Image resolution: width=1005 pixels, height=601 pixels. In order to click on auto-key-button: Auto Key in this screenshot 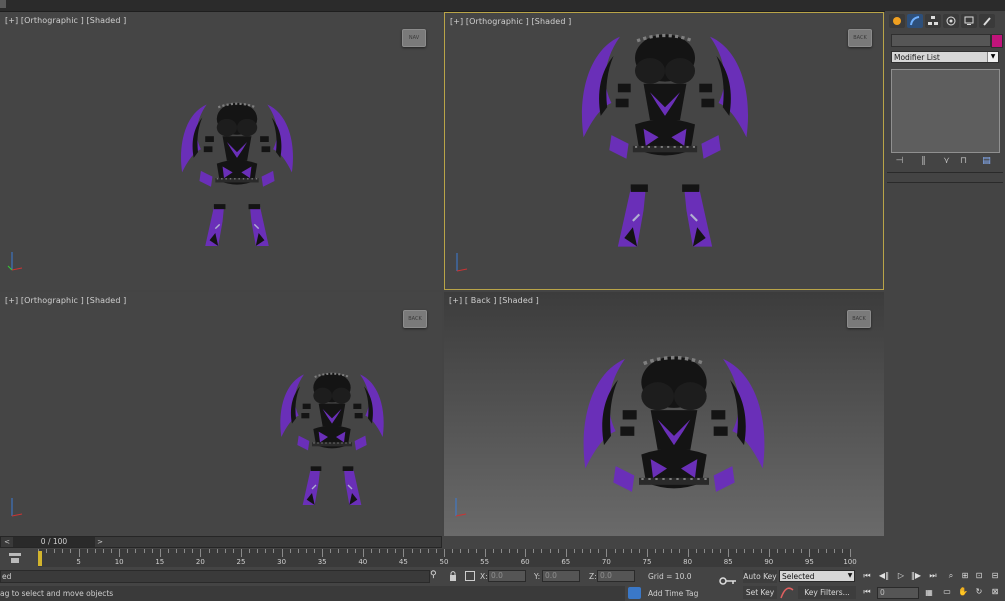, I will do `click(760, 576)`.